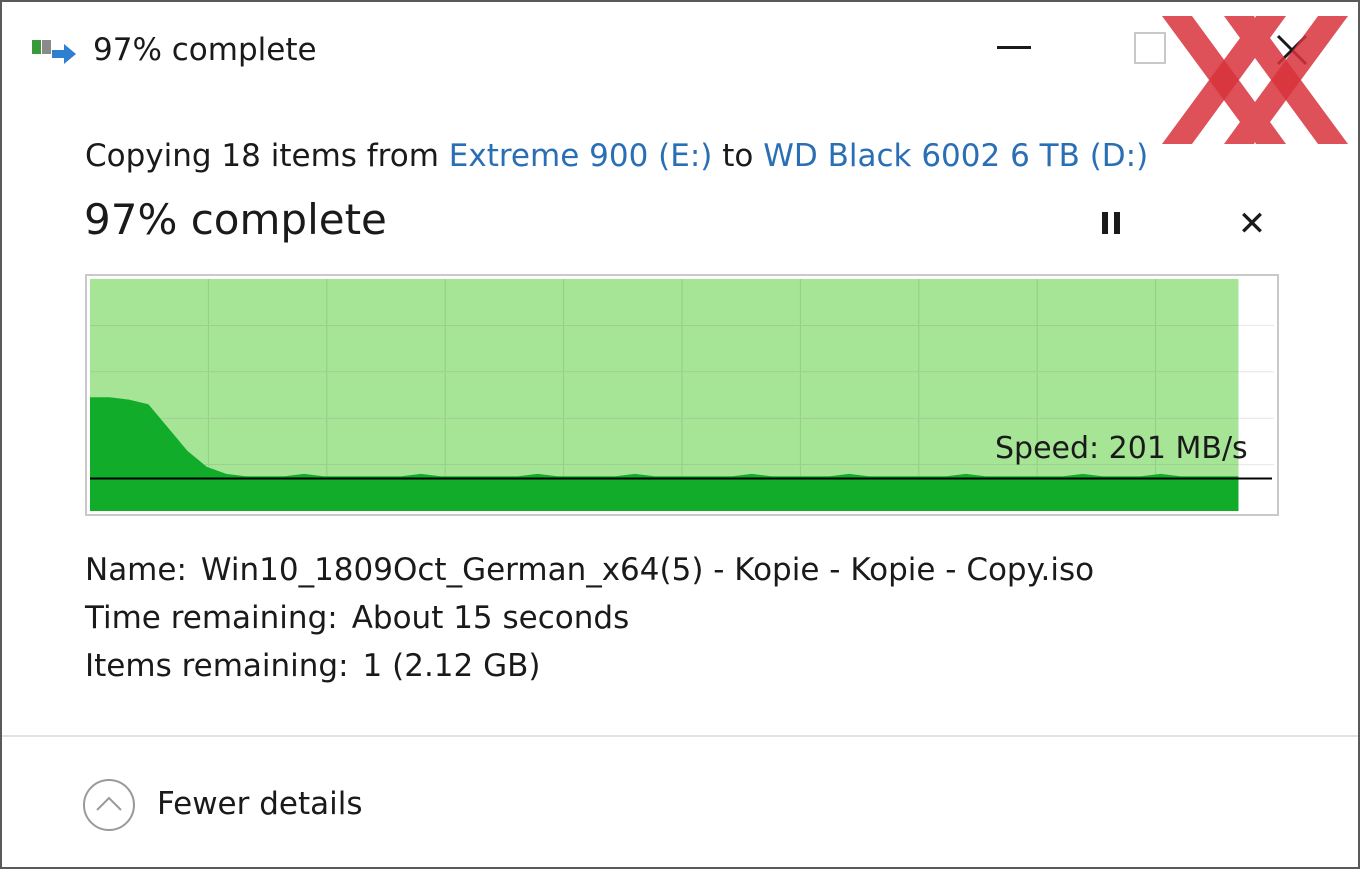  What do you see at coordinates (451, 666) in the screenshot?
I see `items-remaining-value: 1 (2.12 GB)` at bounding box center [451, 666].